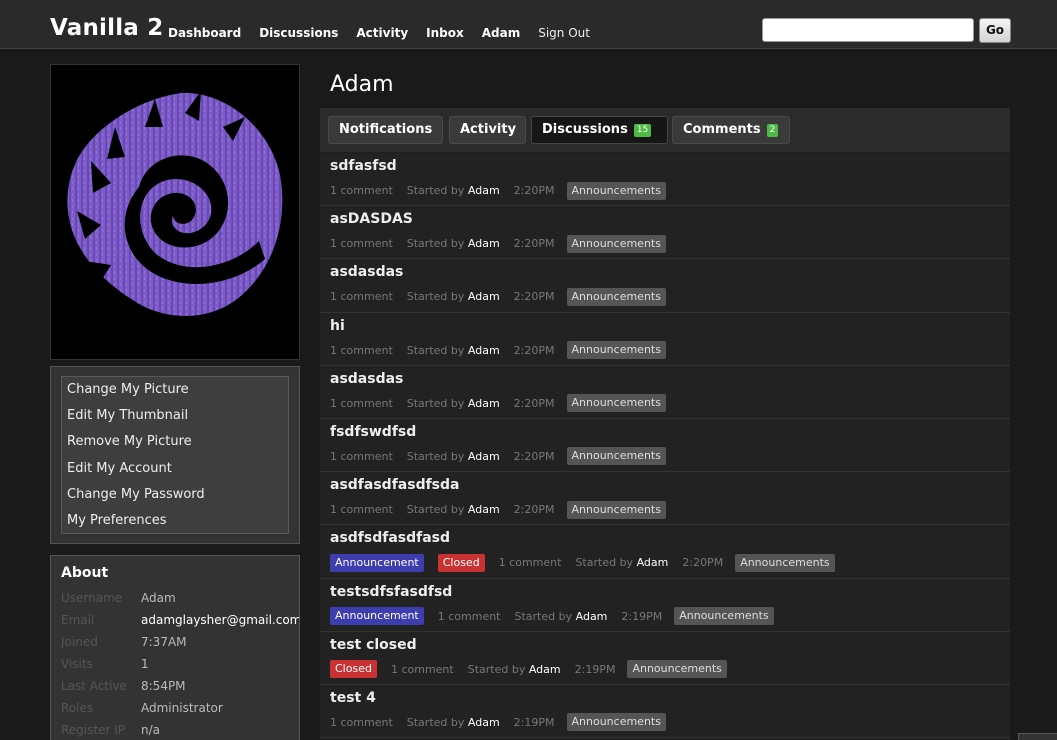 This screenshot has width=1057, height=740. I want to click on remove-picture-link: Remove My Picture, so click(175, 442).